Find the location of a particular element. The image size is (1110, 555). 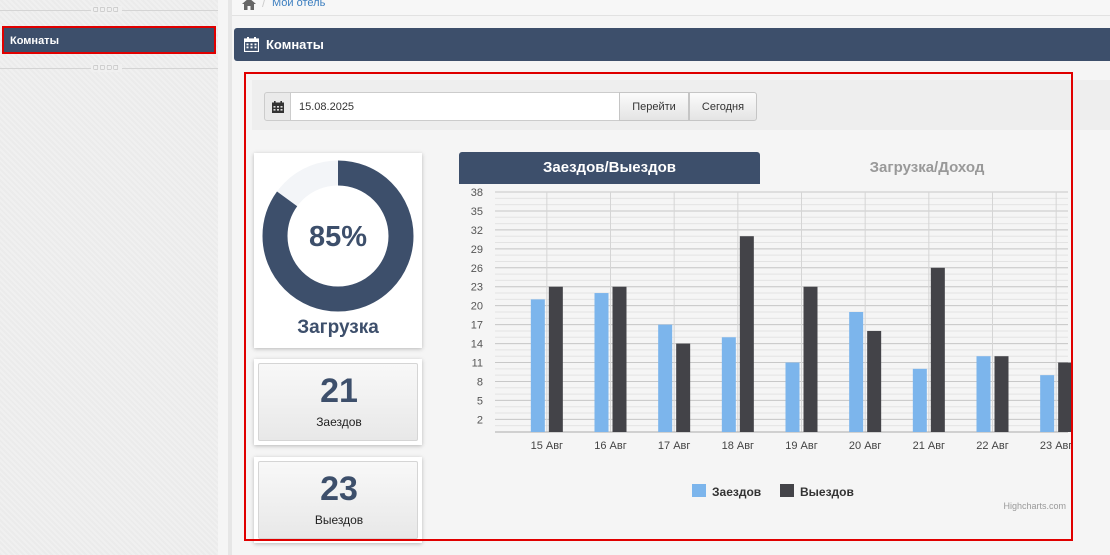

breadcrumb-link-my-hotel: Мой отель is located at coordinates (298, 4).